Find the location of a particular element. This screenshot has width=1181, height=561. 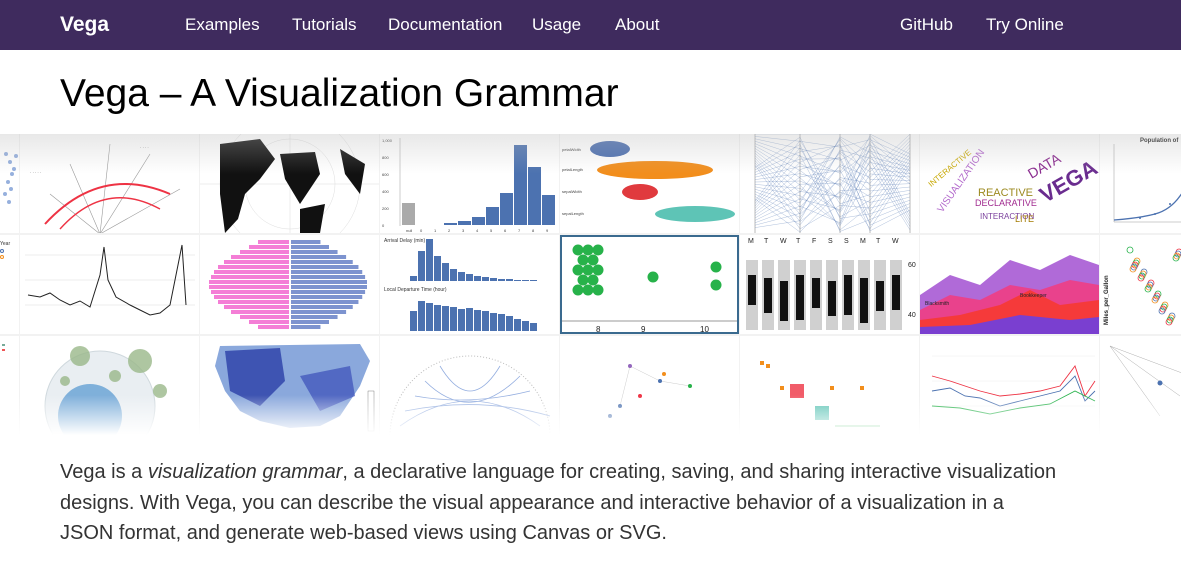

thumb-weekday-boxes: M T W T F S S M T W 60 40 is located at coordinates (829, 284).